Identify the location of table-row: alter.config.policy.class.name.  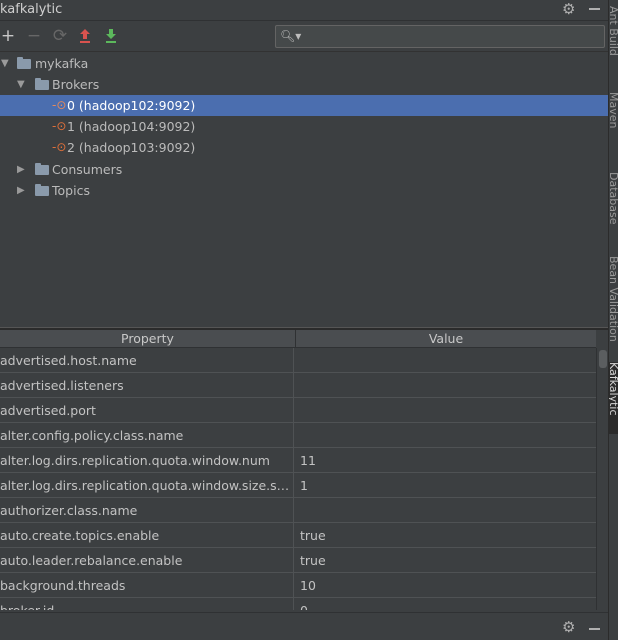
(298, 435).